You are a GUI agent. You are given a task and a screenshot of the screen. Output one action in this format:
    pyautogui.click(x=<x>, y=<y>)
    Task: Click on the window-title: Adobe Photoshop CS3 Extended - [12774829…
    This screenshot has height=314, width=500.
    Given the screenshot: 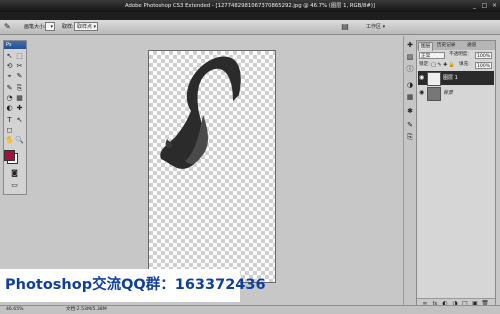 What is the action you would take?
    pyautogui.click(x=250, y=6)
    